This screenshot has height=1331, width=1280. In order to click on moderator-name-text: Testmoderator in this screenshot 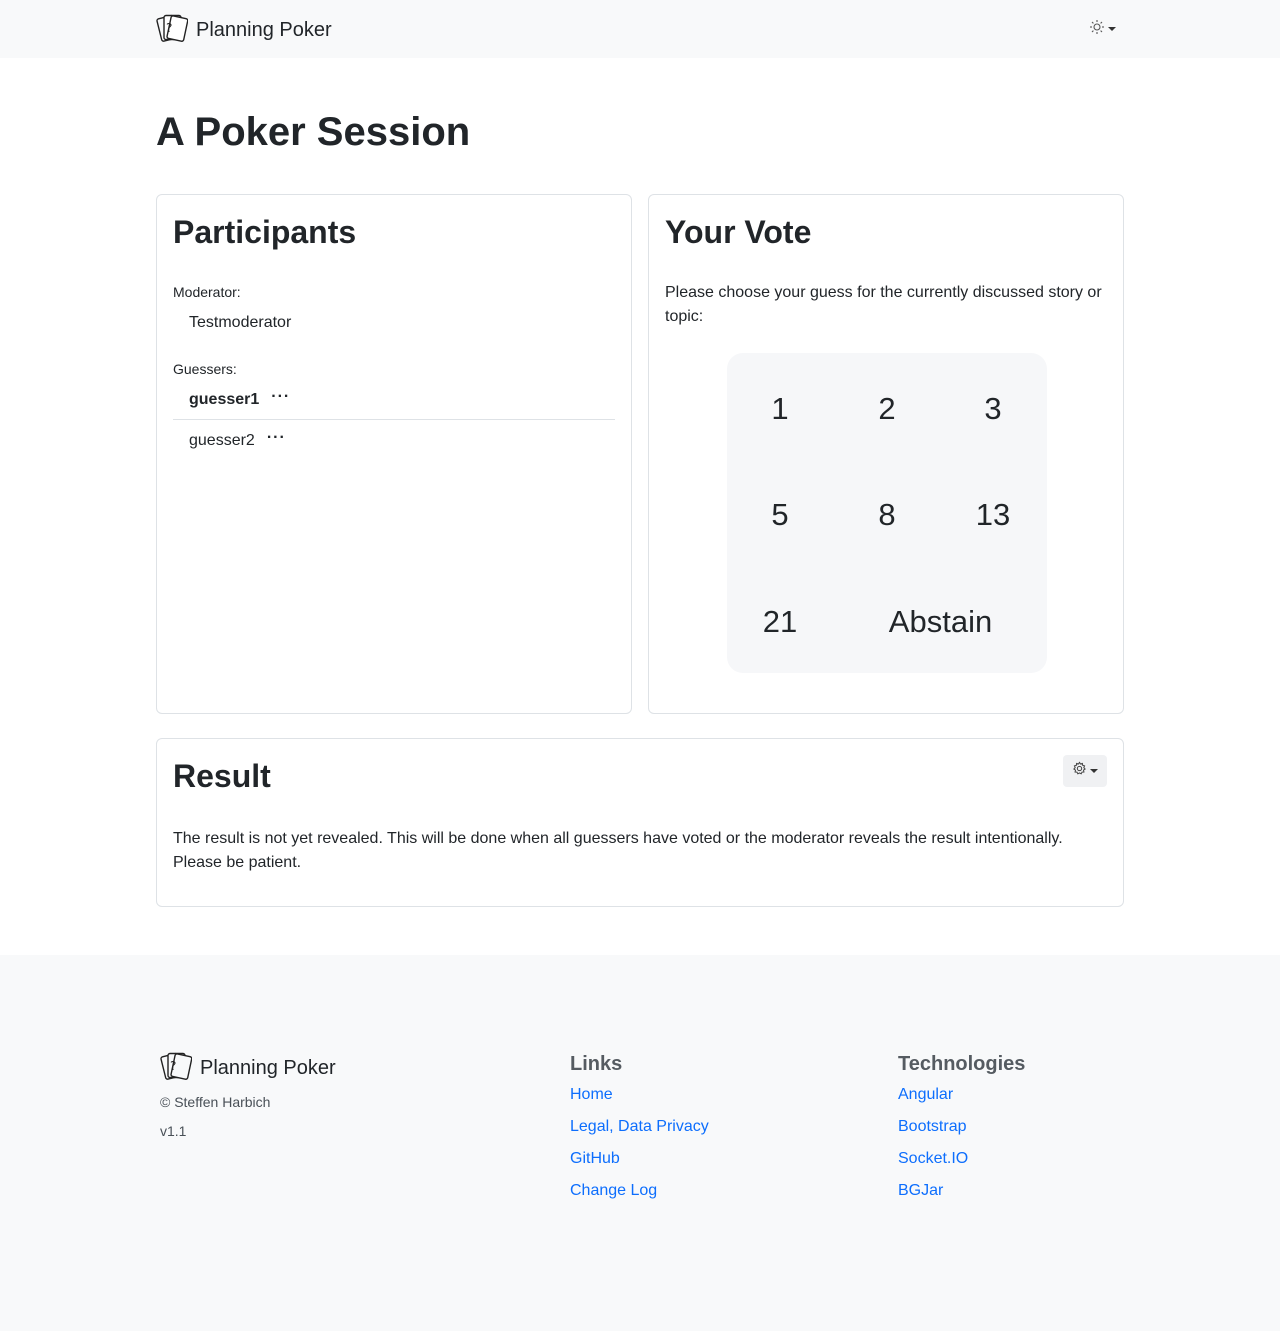, I will do `click(240, 322)`.